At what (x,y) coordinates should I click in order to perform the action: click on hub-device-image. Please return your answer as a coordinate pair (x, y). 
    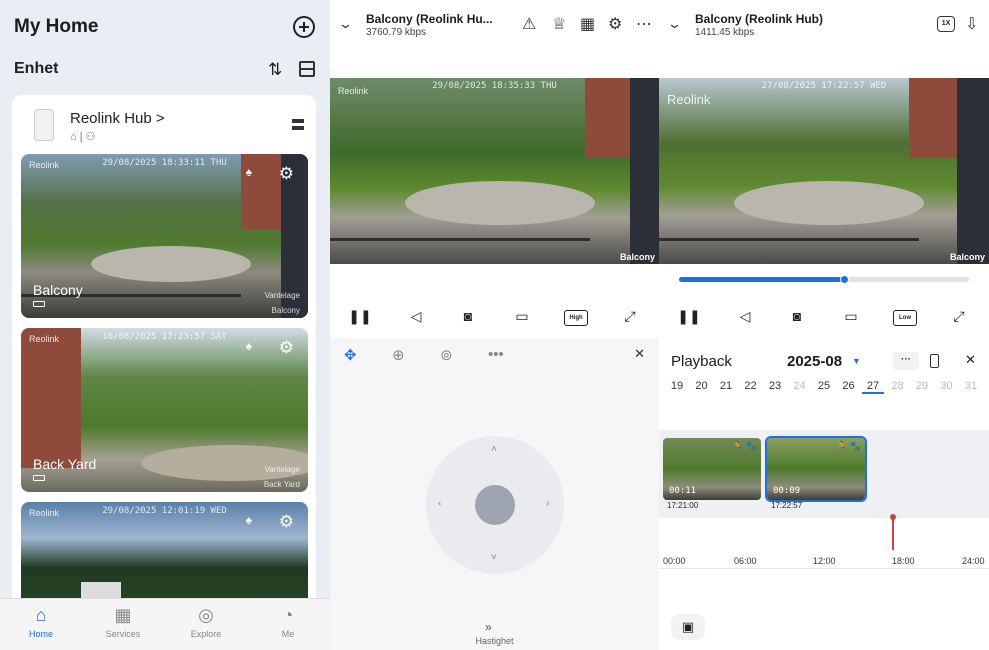
    Looking at the image, I should click on (44, 125).